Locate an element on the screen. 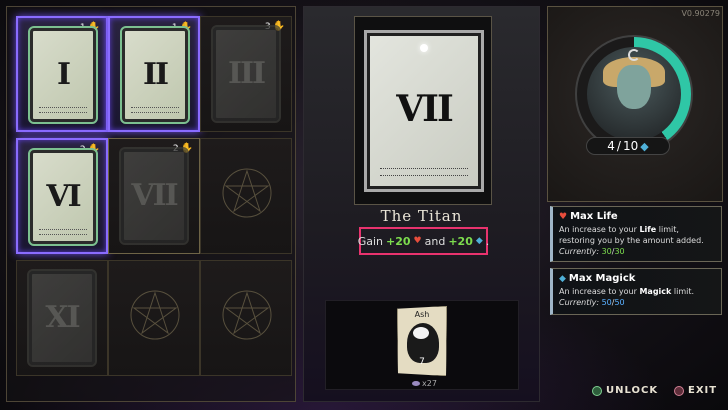 The image size is (728, 410). arcana-card: VI is located at coordinates (63, 197).